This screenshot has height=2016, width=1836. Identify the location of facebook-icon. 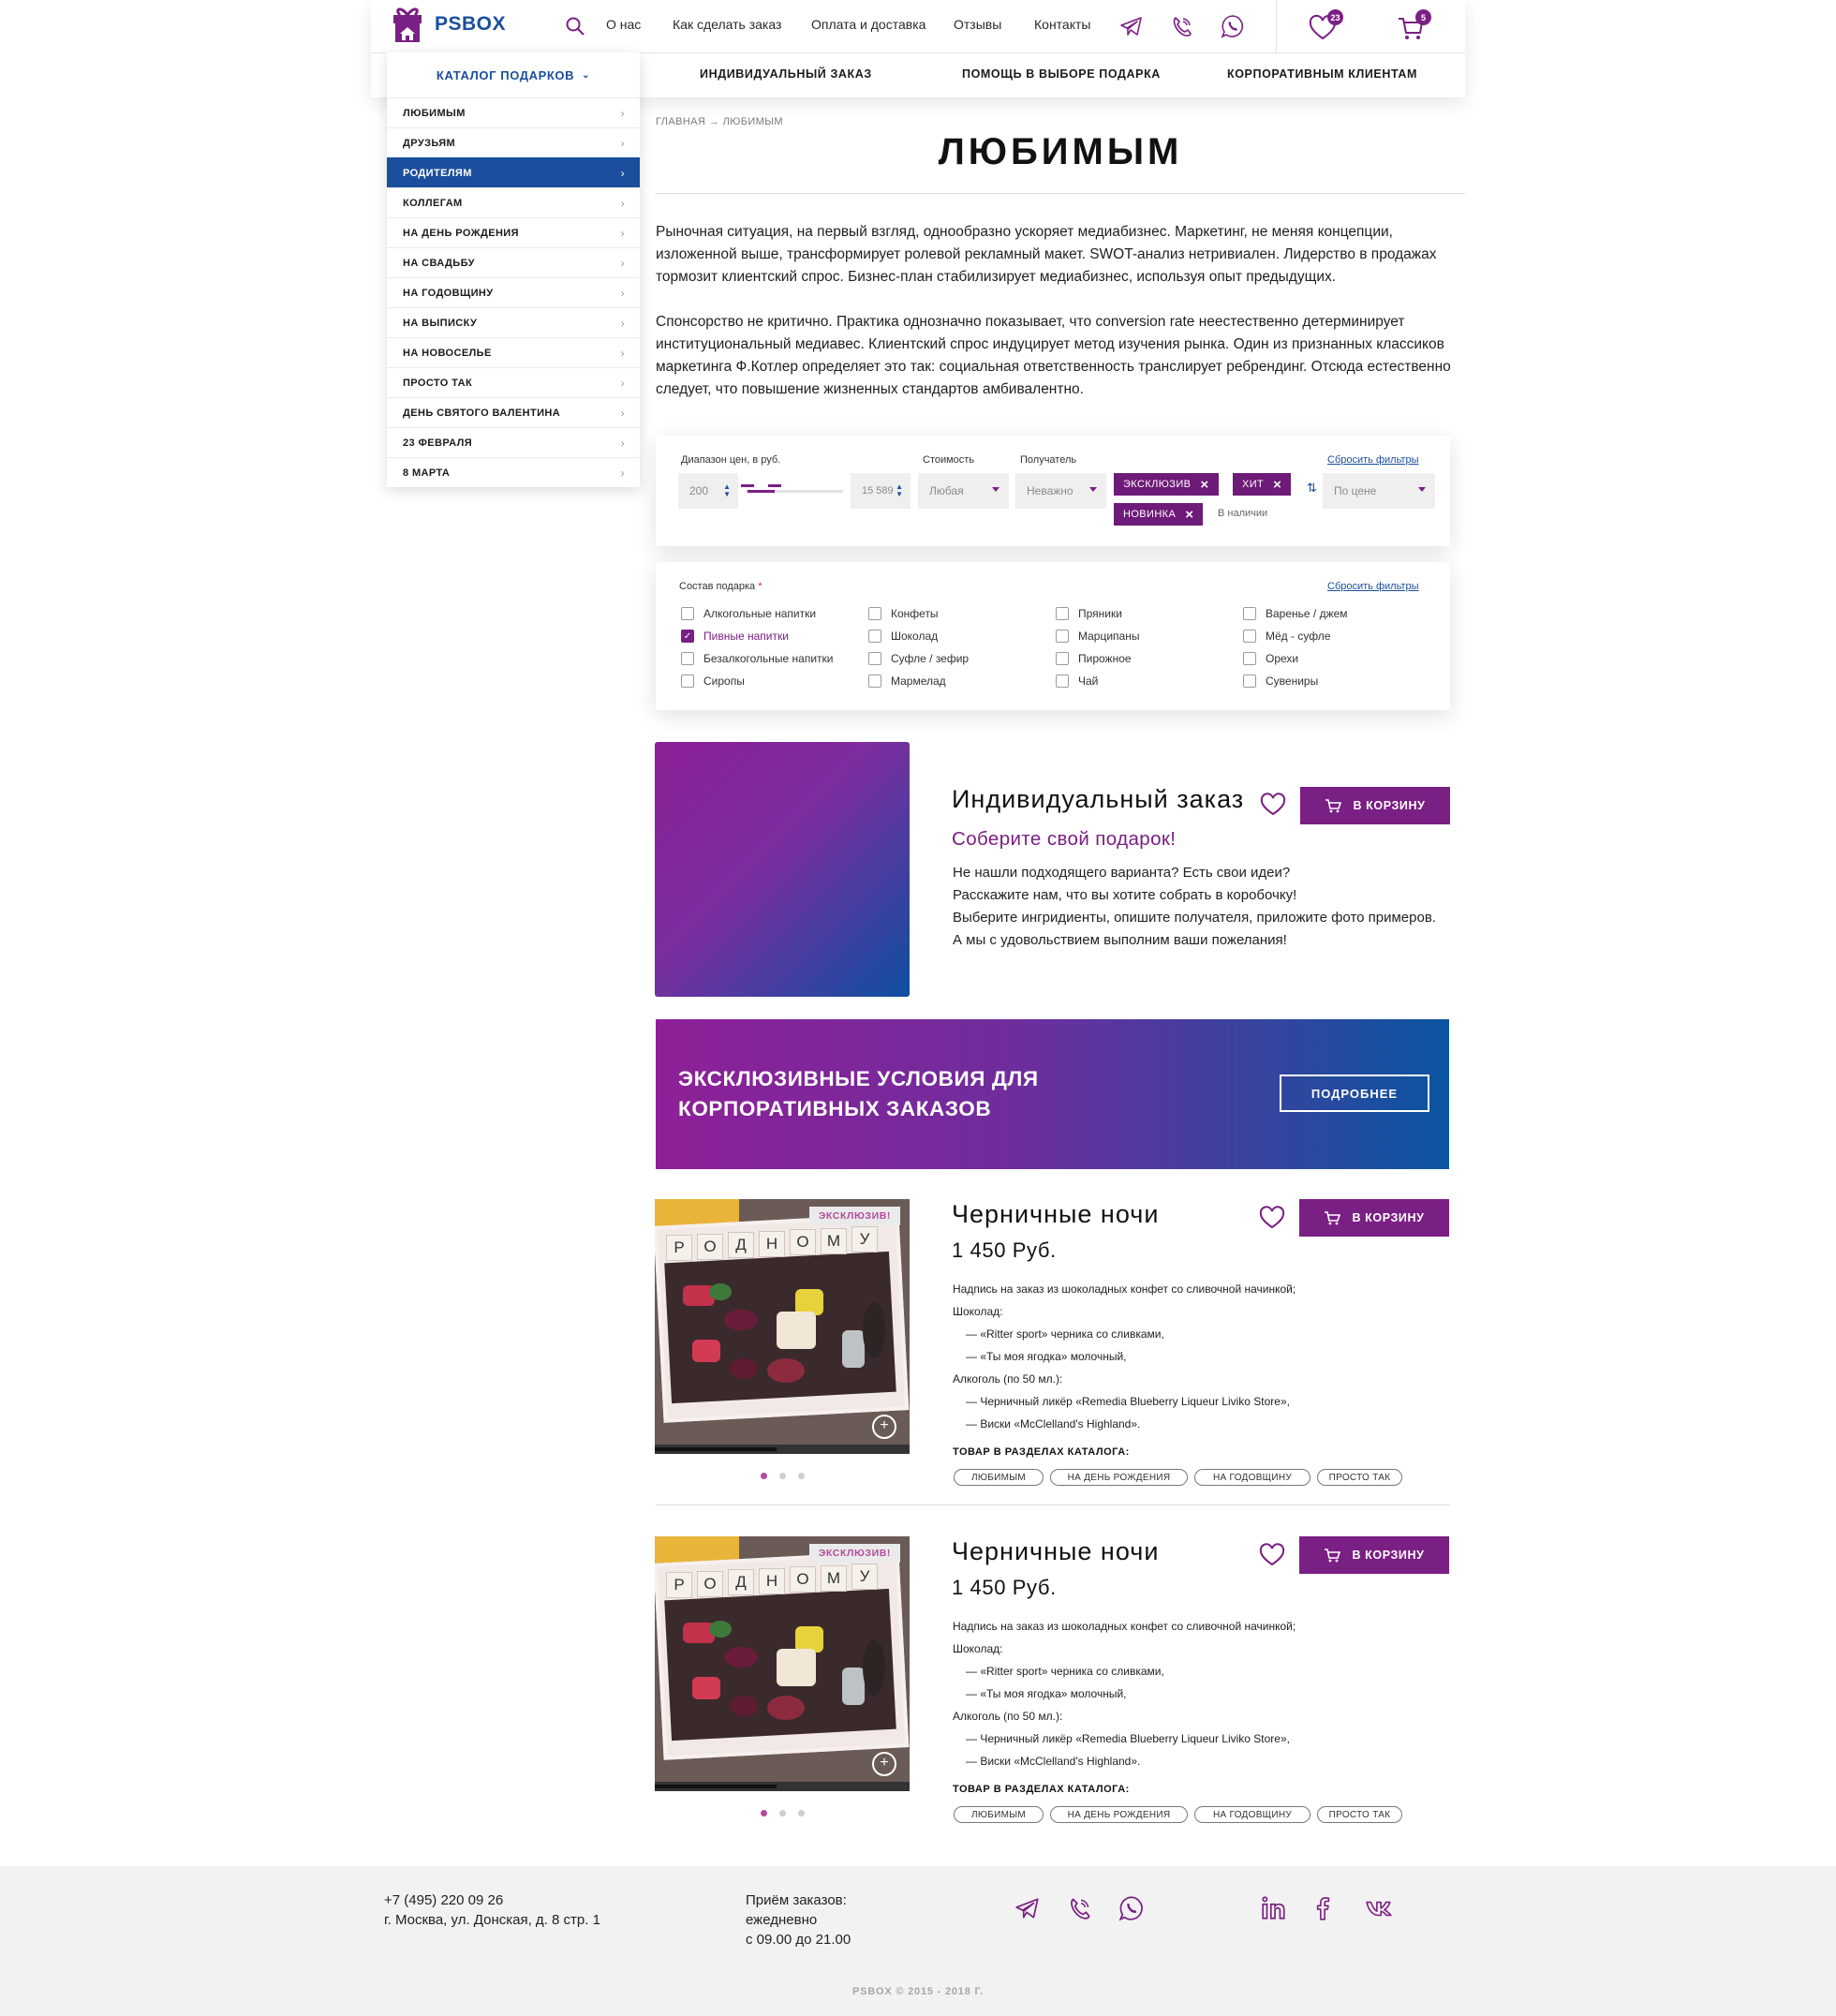
(1323, 1908).